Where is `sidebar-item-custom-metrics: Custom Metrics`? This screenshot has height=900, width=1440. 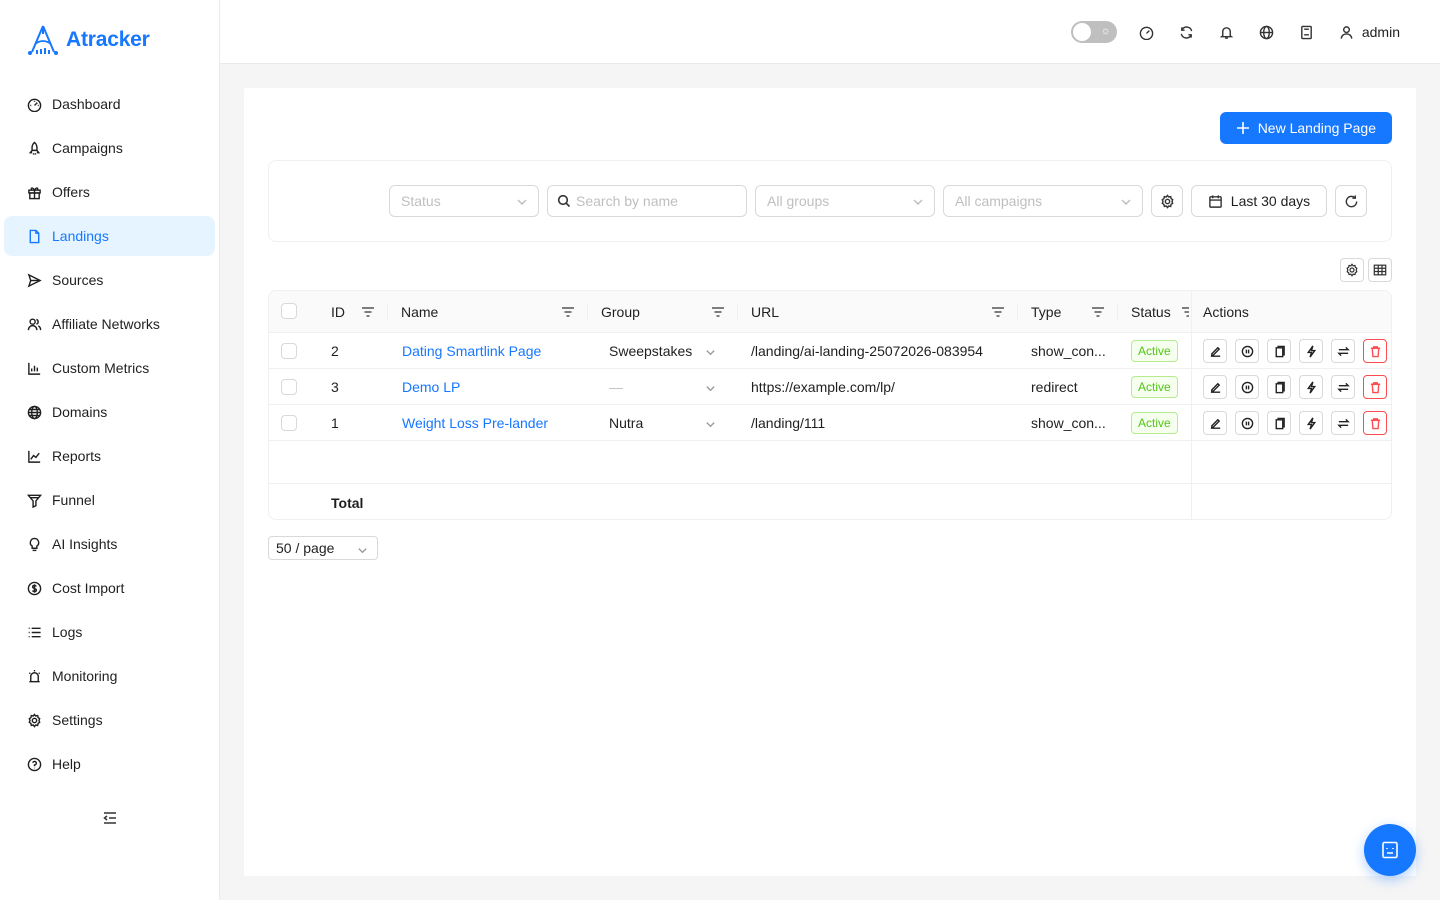
sidebar-item-custom-metrics: Custom Metrics is located at coordinates (109, 368).